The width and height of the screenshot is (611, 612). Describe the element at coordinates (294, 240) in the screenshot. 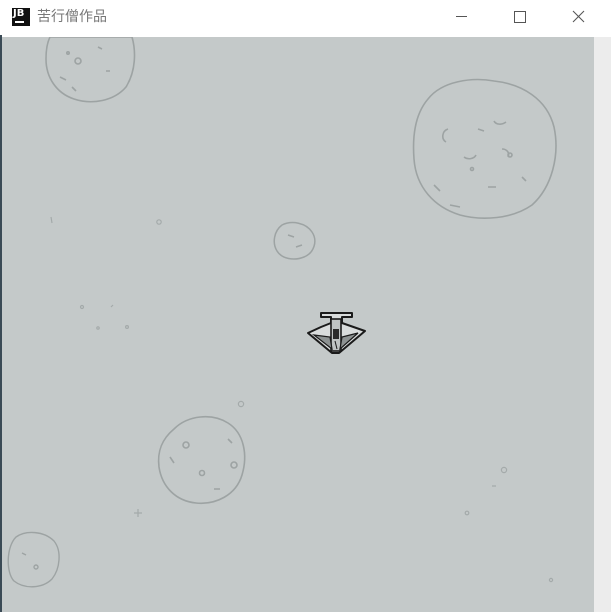

I see `asteroid-small` at that location.